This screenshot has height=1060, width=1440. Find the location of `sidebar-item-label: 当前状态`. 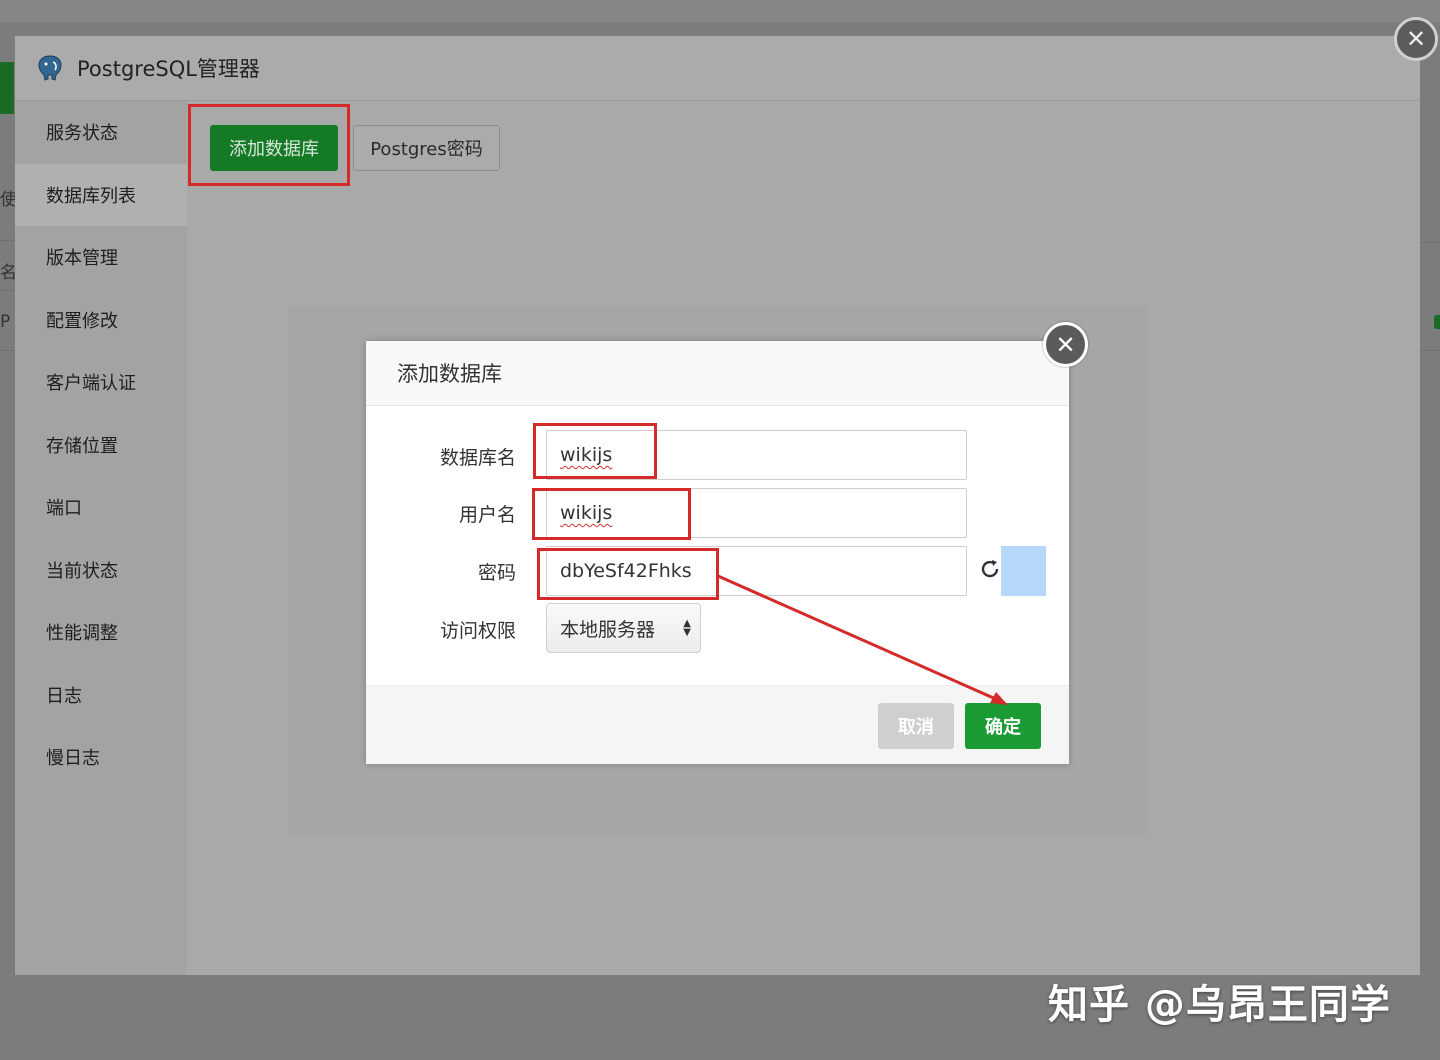

sidebar-item-label: 当前状态 is located at coordinates (82, 571).